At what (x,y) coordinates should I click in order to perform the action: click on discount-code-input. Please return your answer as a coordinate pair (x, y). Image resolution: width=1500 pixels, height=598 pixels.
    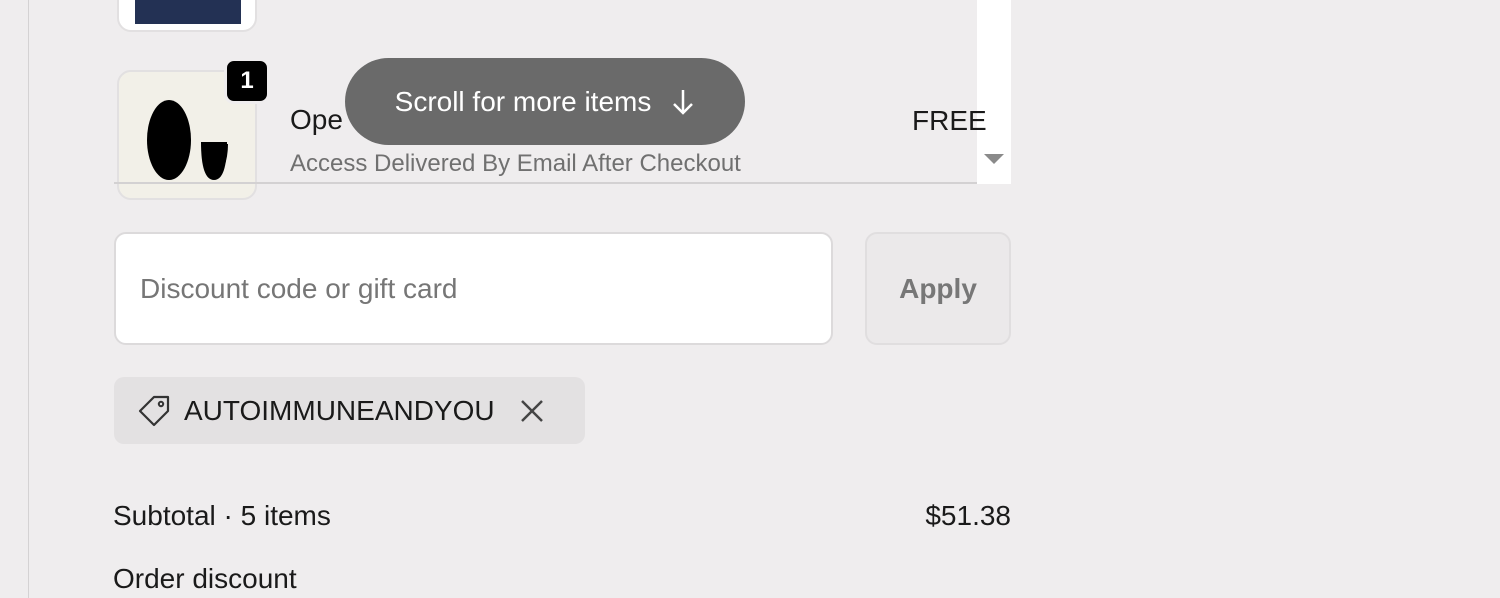
    Looking at the image, I should click on (473, 288).